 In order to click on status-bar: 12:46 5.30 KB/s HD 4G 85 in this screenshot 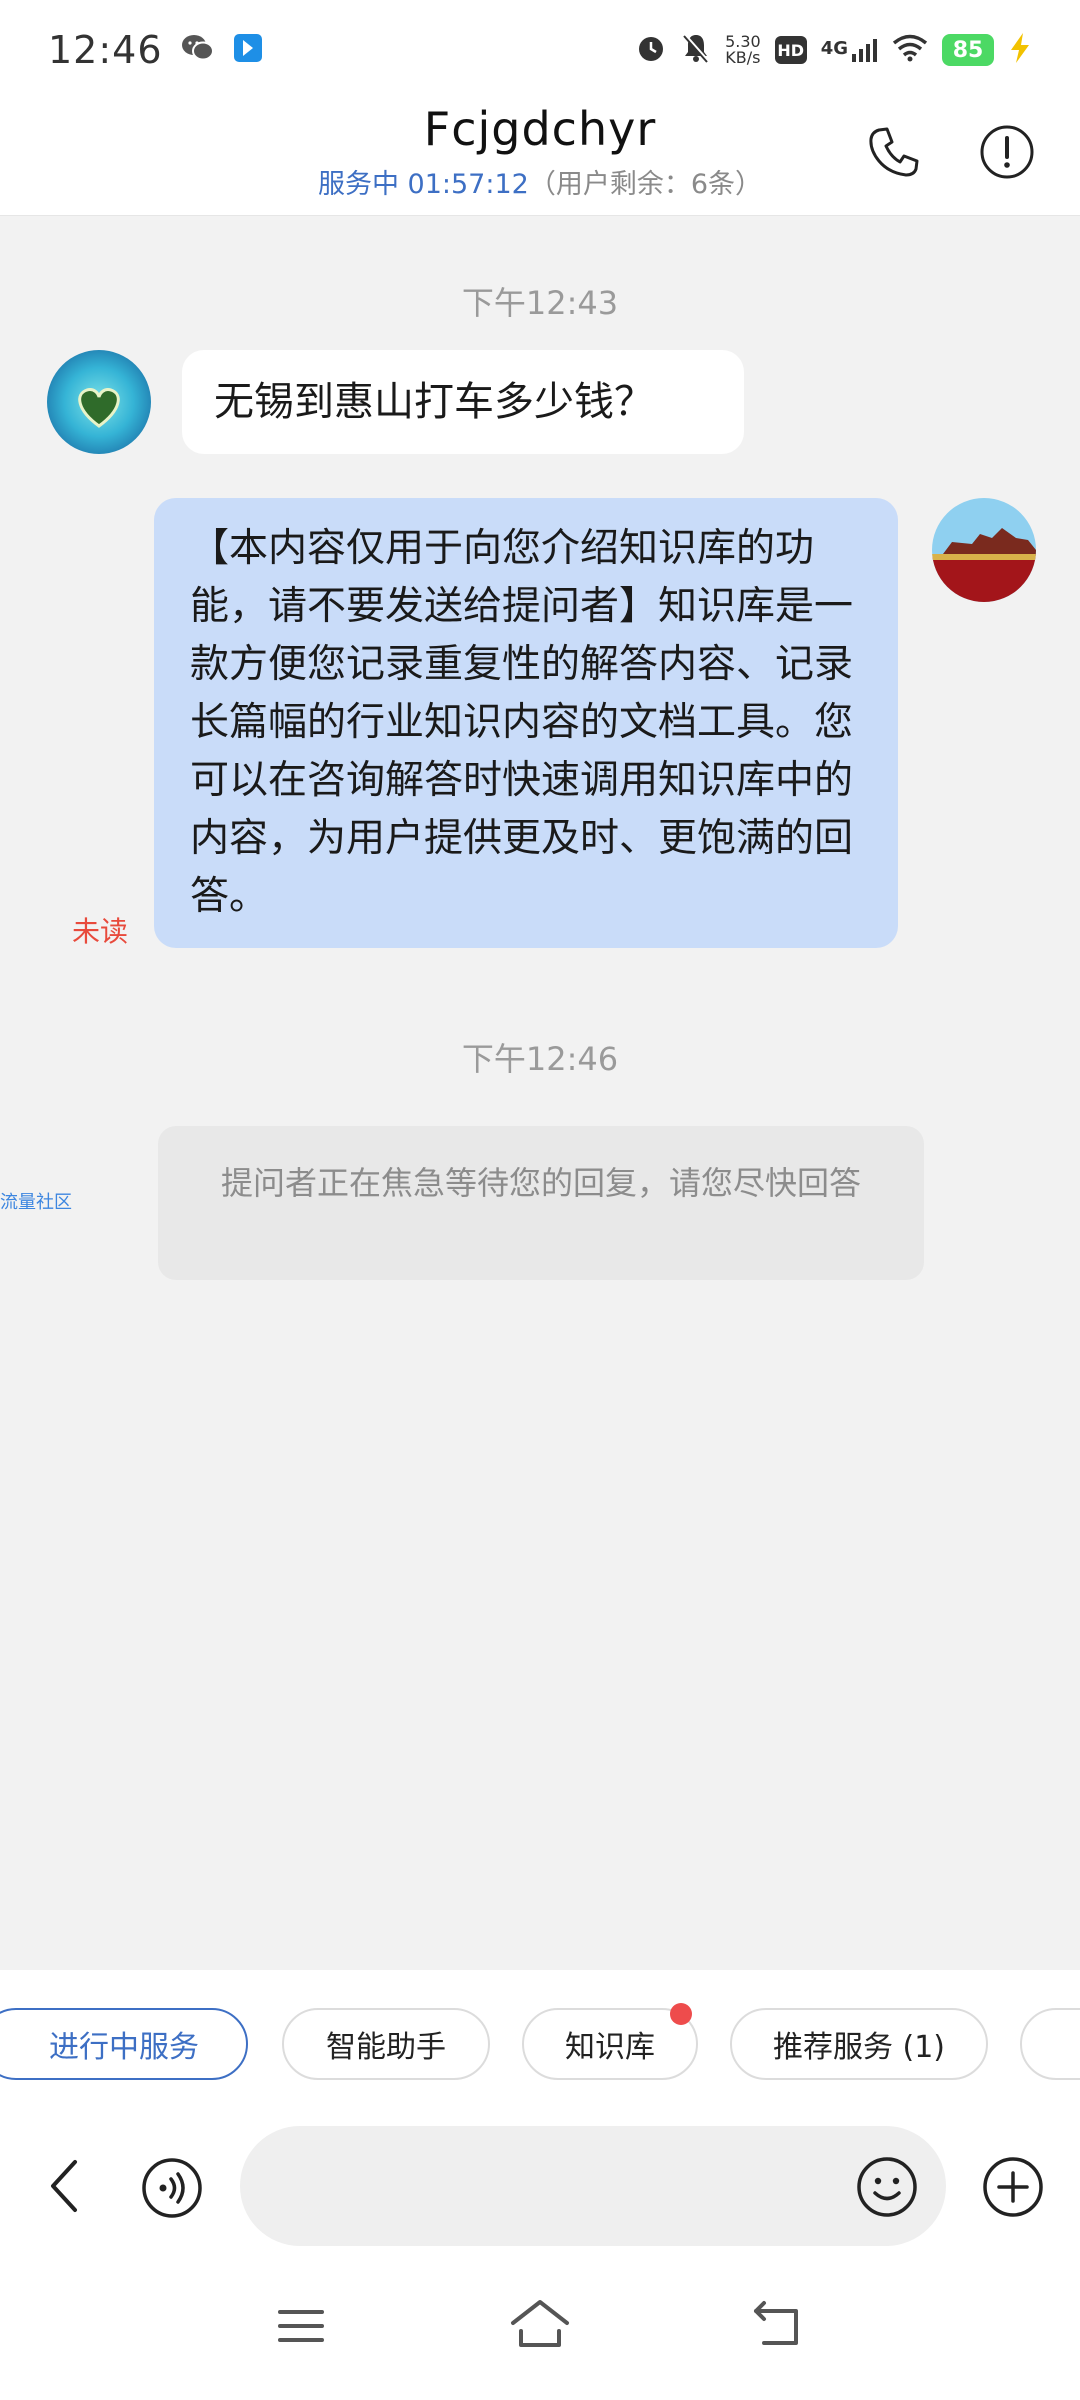, I will do `click(540, 50)`.